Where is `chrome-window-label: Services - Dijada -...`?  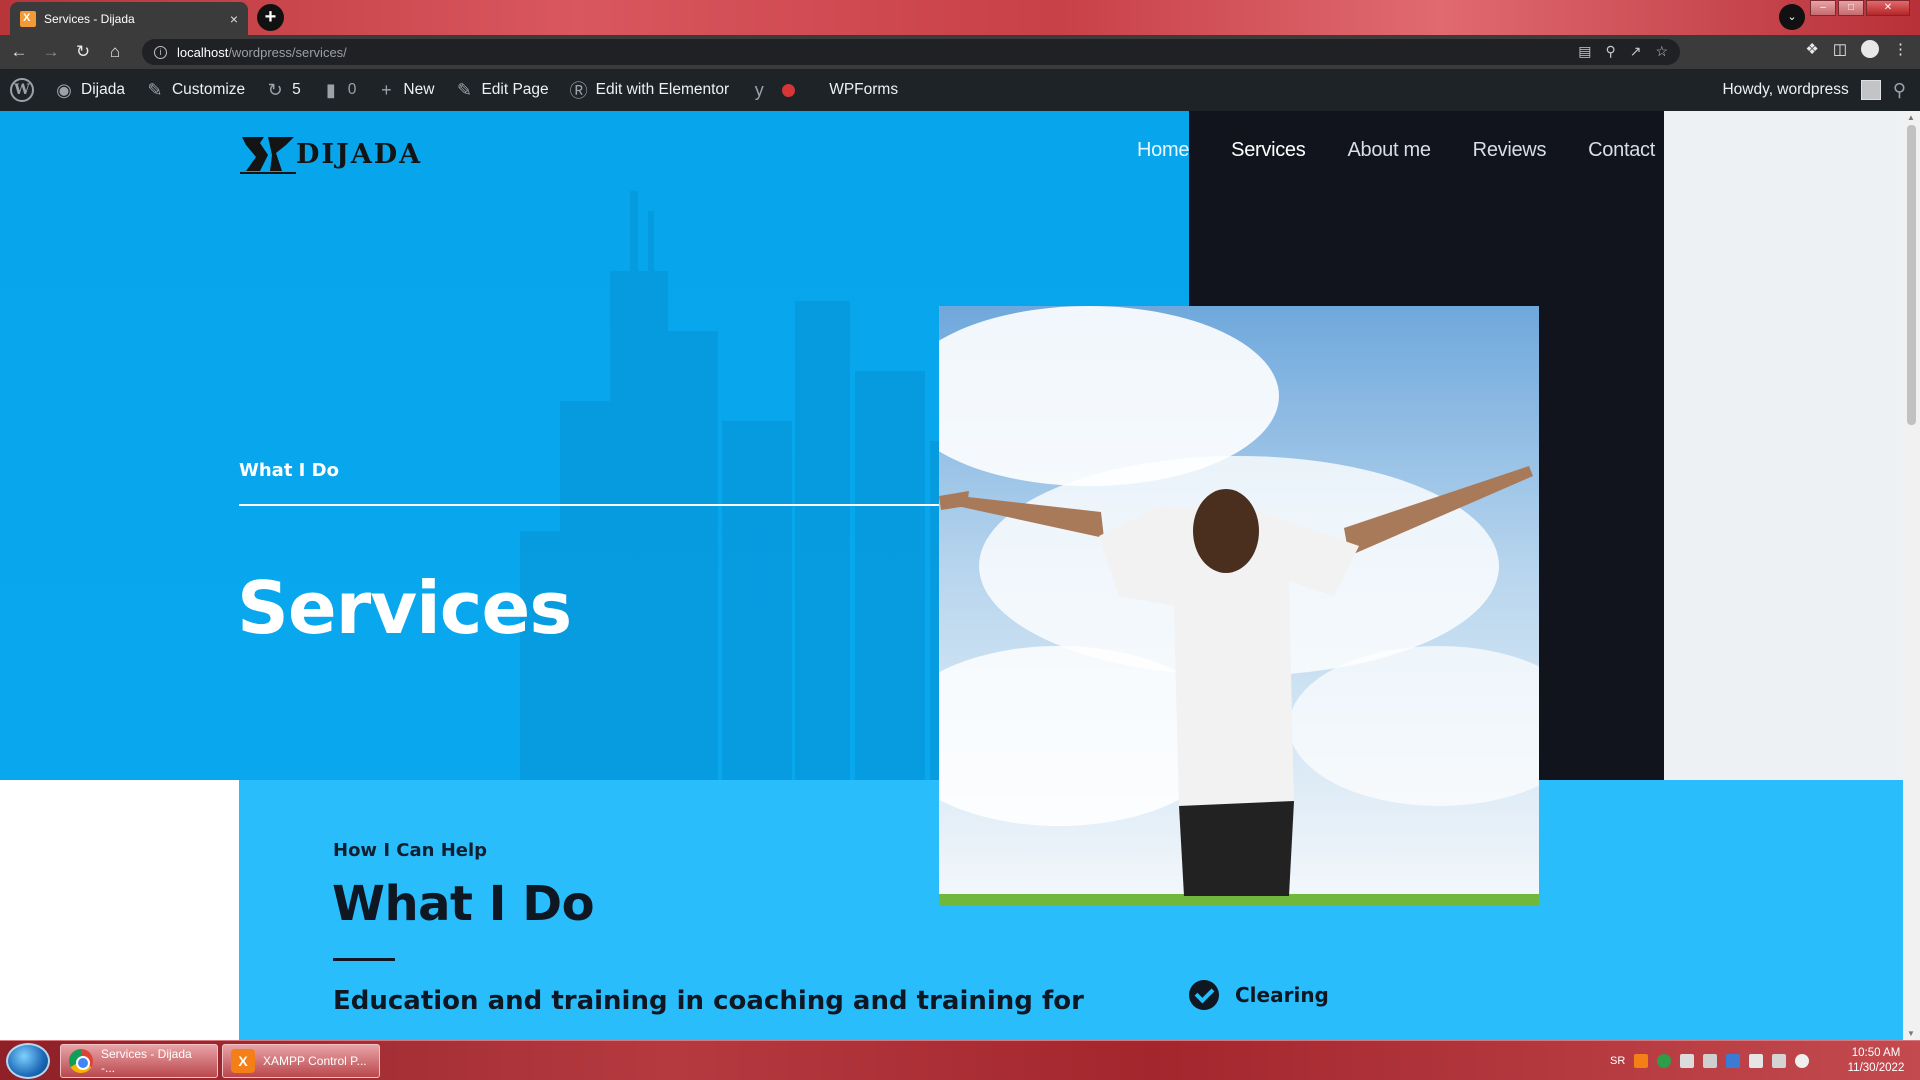 chrome-window-label: Services - Dijada -... is located at coordinates (146, 1061).